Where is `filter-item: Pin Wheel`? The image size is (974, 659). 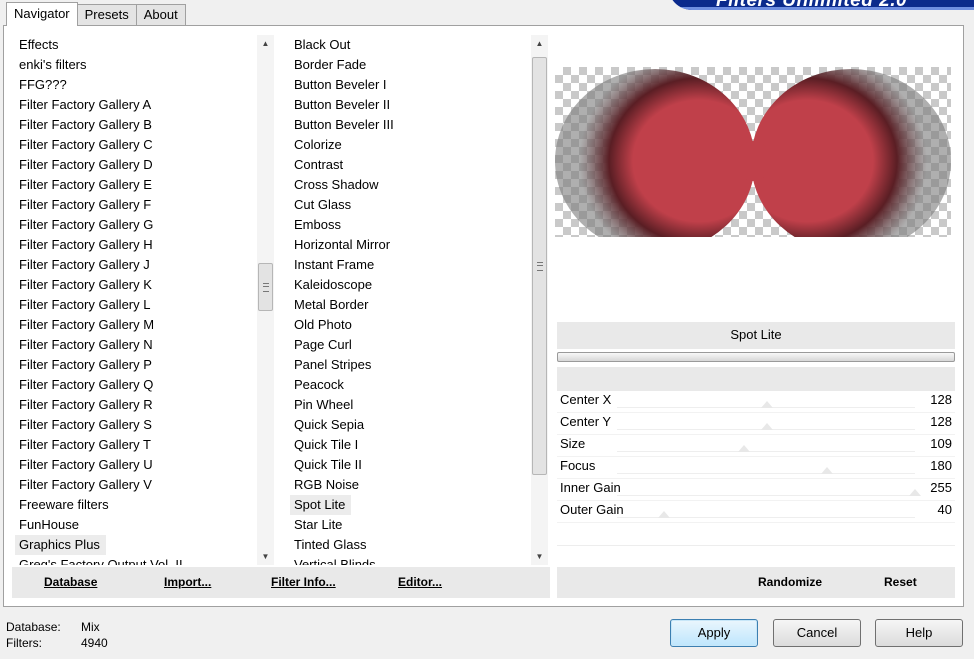 filter-item: Pin Wheel is located at coordinates (410, 405).